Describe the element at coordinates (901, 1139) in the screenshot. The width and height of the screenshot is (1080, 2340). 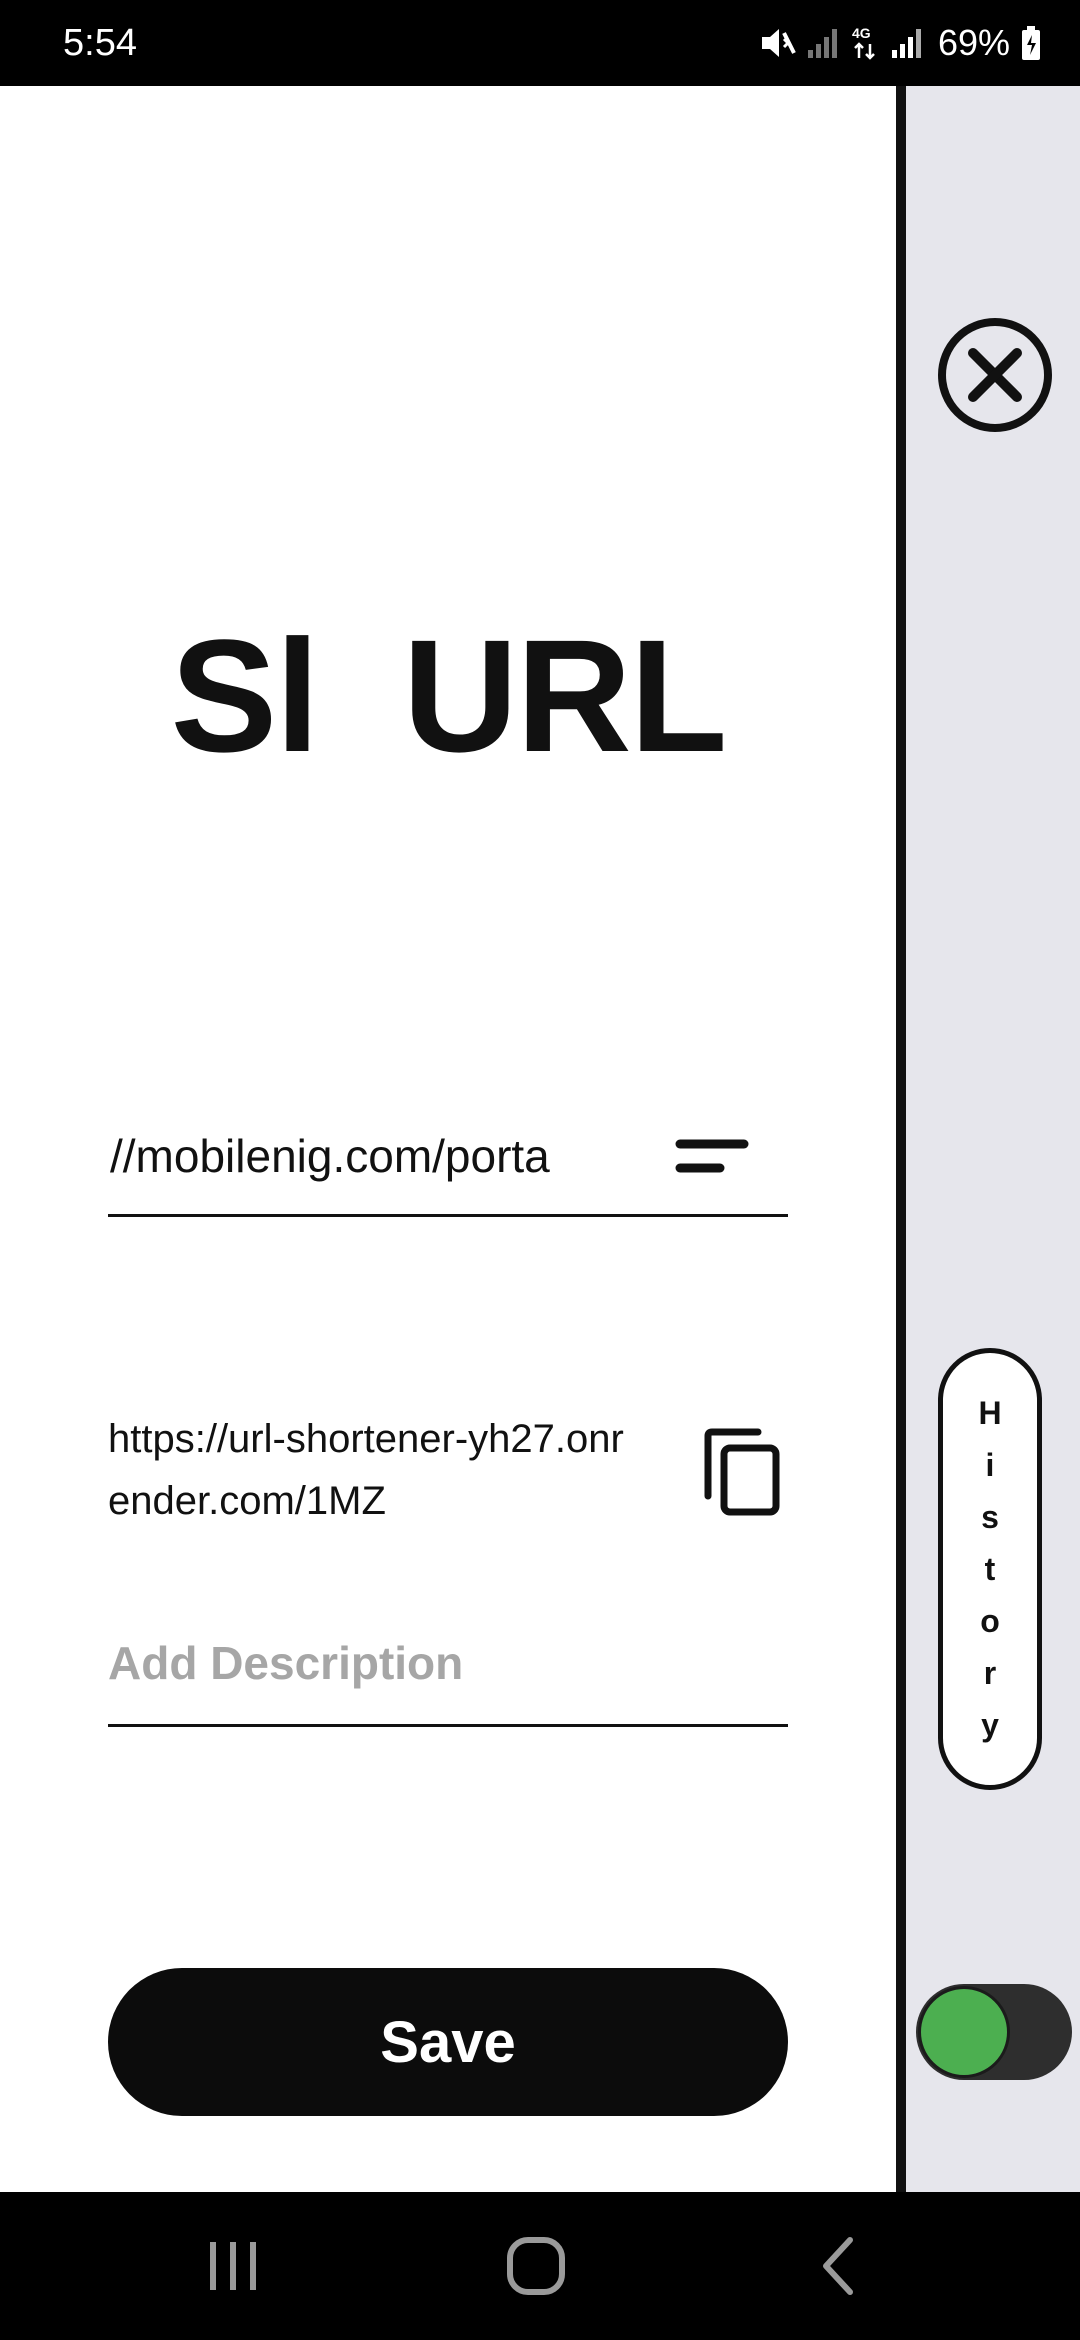
I see `panel-divider` at that location.